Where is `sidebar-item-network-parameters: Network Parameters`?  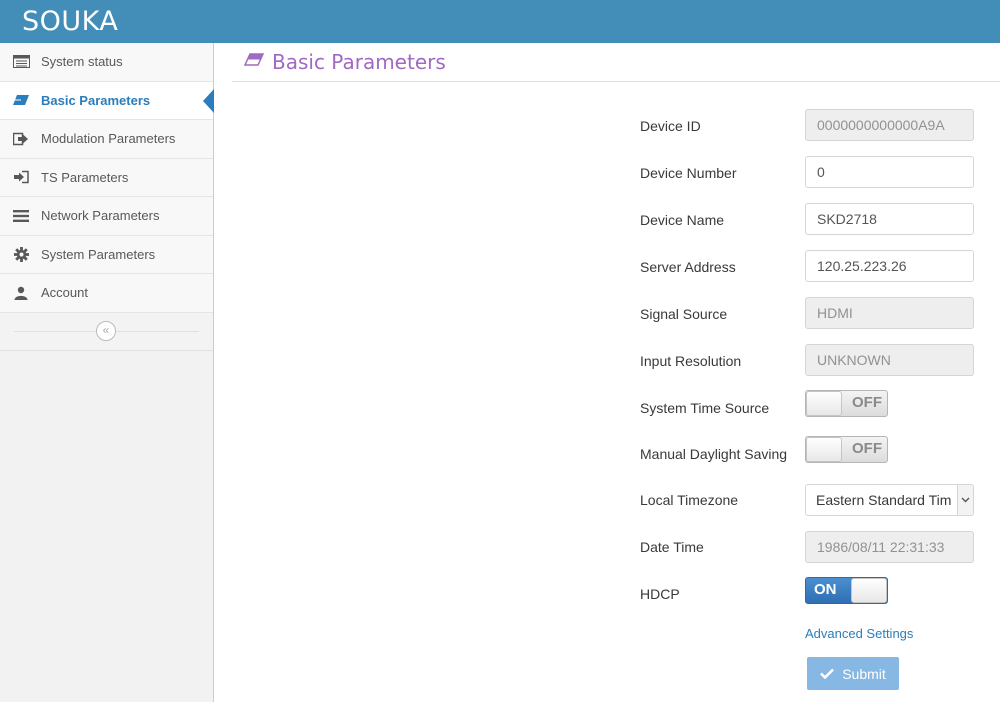
sidebar-item-network-parameters: Network Parameters is located at coordinates (106, 216).